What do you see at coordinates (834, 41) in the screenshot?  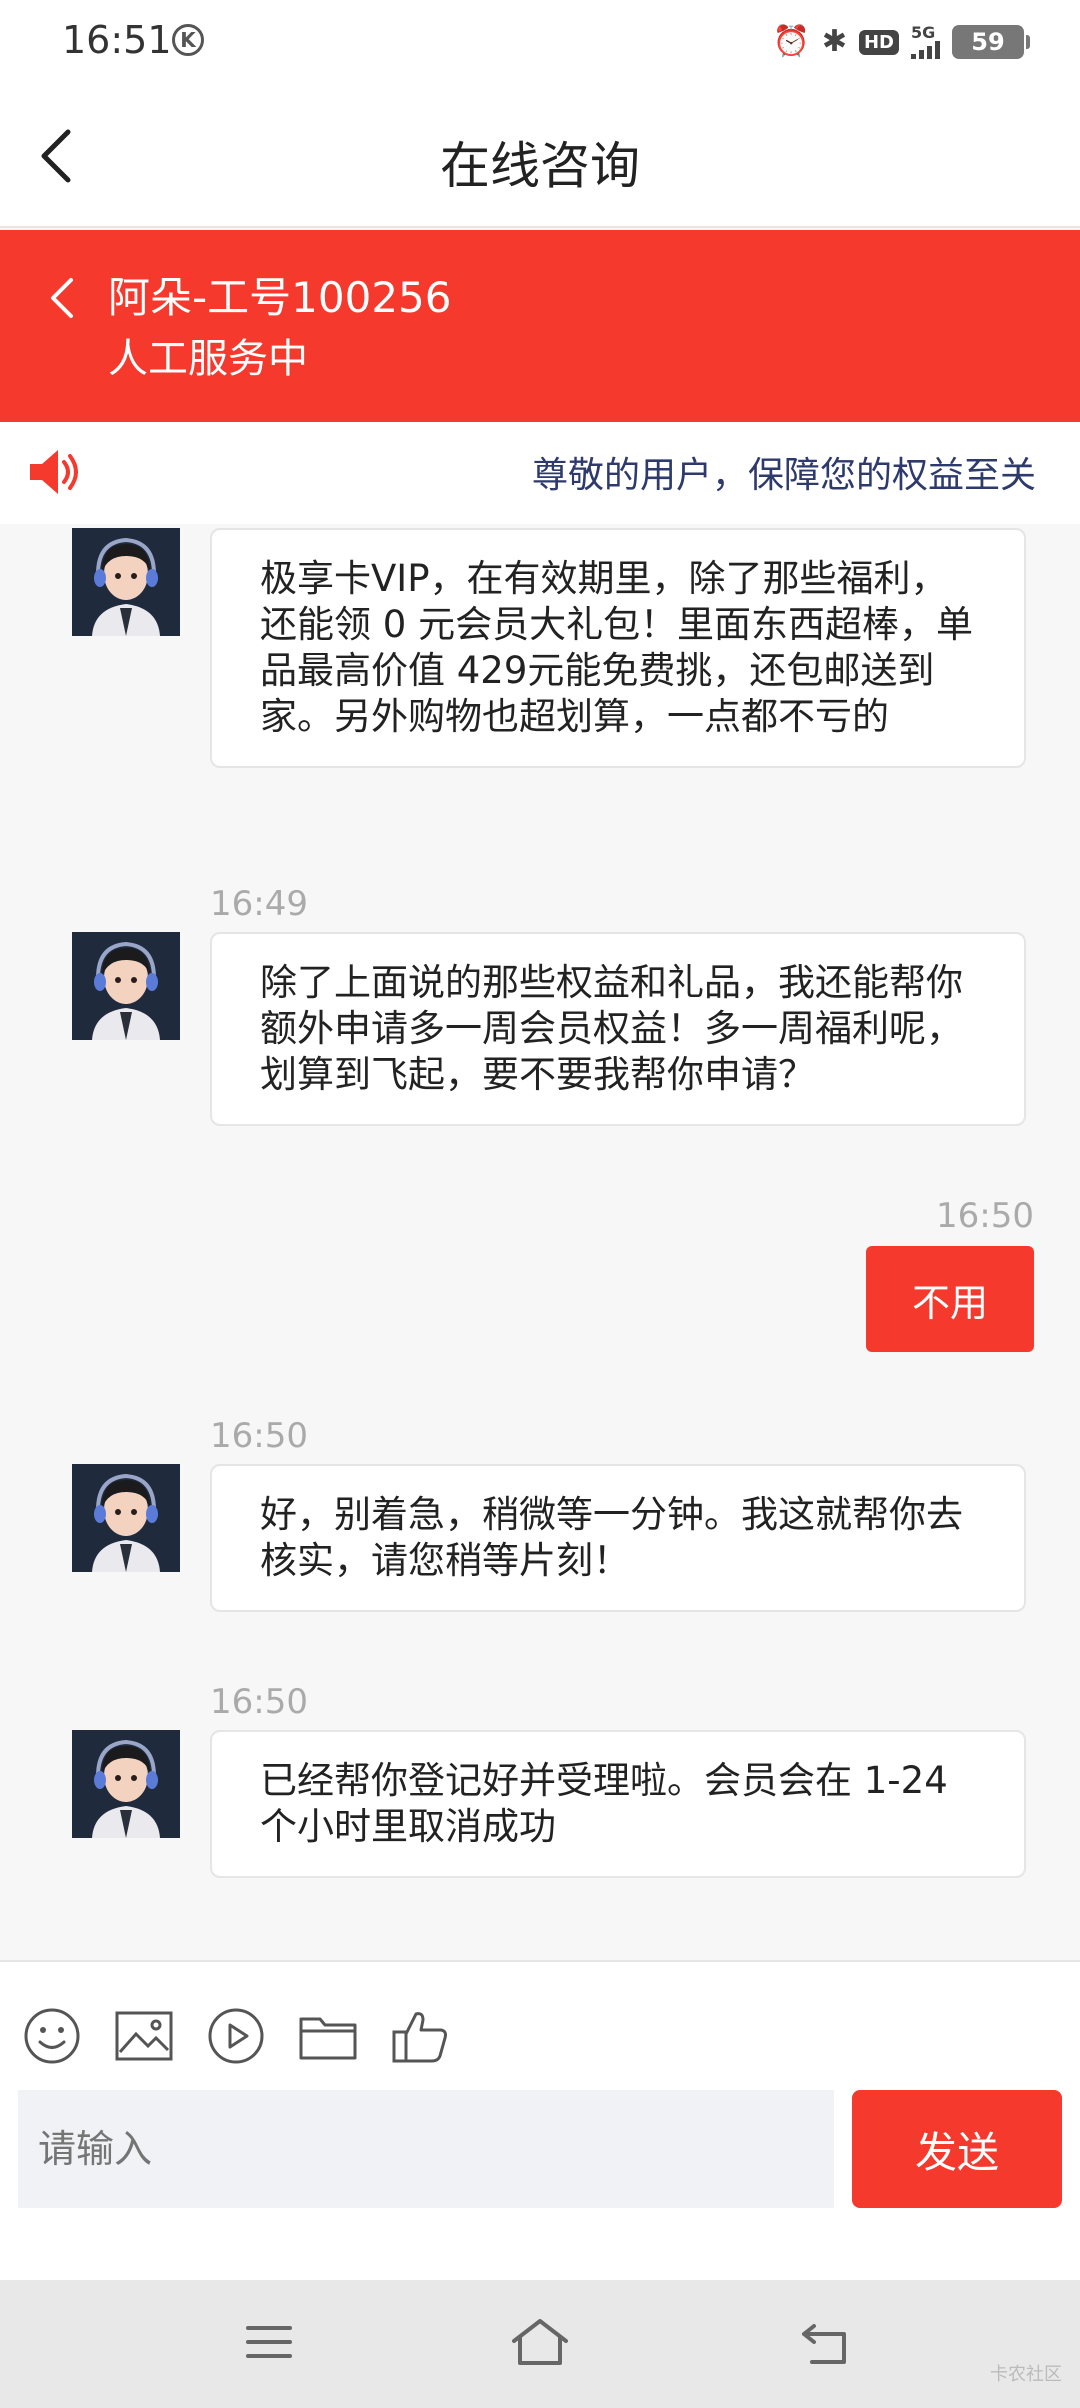 I see `bluetooth-icon: ✱` at bounding box center [834, 41].